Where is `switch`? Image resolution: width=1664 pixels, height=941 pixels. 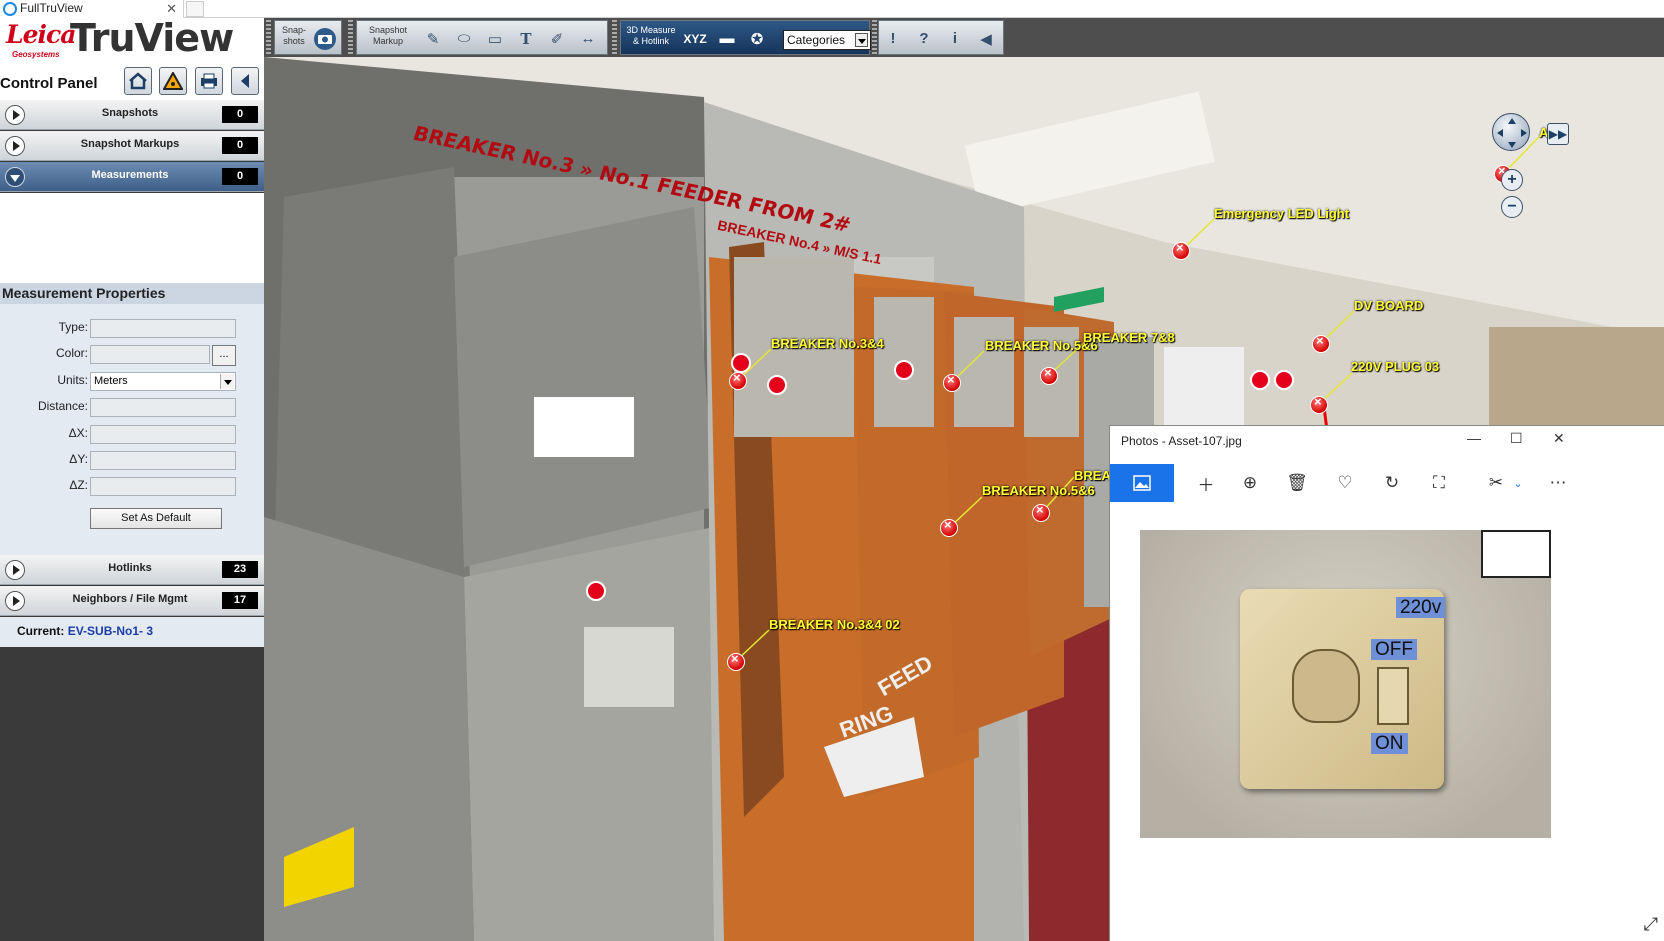 switch is located at coordinates (1393, 696).